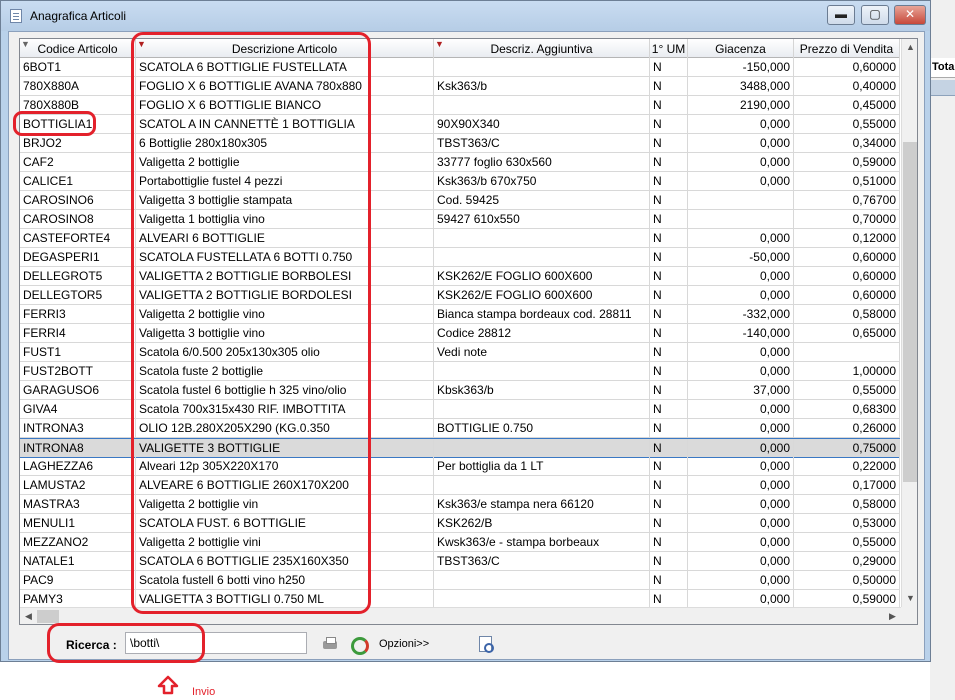 The height and width of the screenshot is (700, 955). What do you see at coordinates (285, 448) in the screenshot?
I see `table-cell: VALIGETTE 3 BOTTIGLIE` at bounding box center [285, 448].